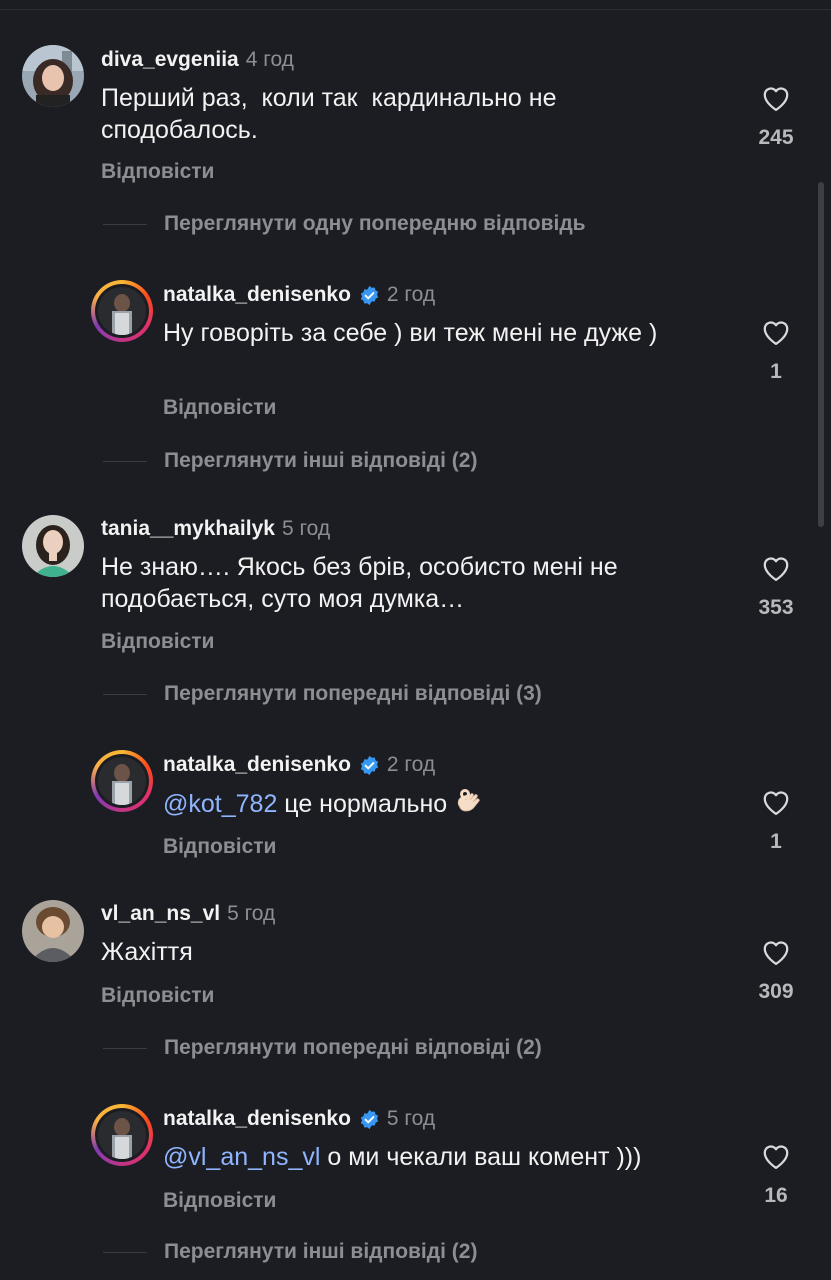  I want to click on like-button: 245, so click(776, 117).